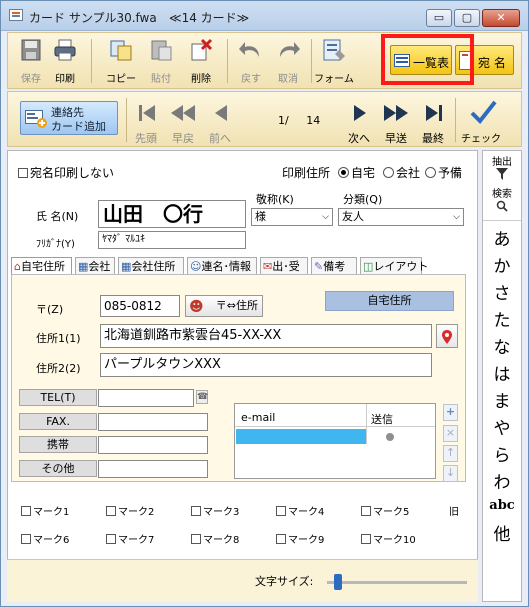 The image size is (529, 607). What do you see at coordinates (334, 266) in the screenshot?
I see `tab-notes: ✎備考` at bounding box center [334, 266].